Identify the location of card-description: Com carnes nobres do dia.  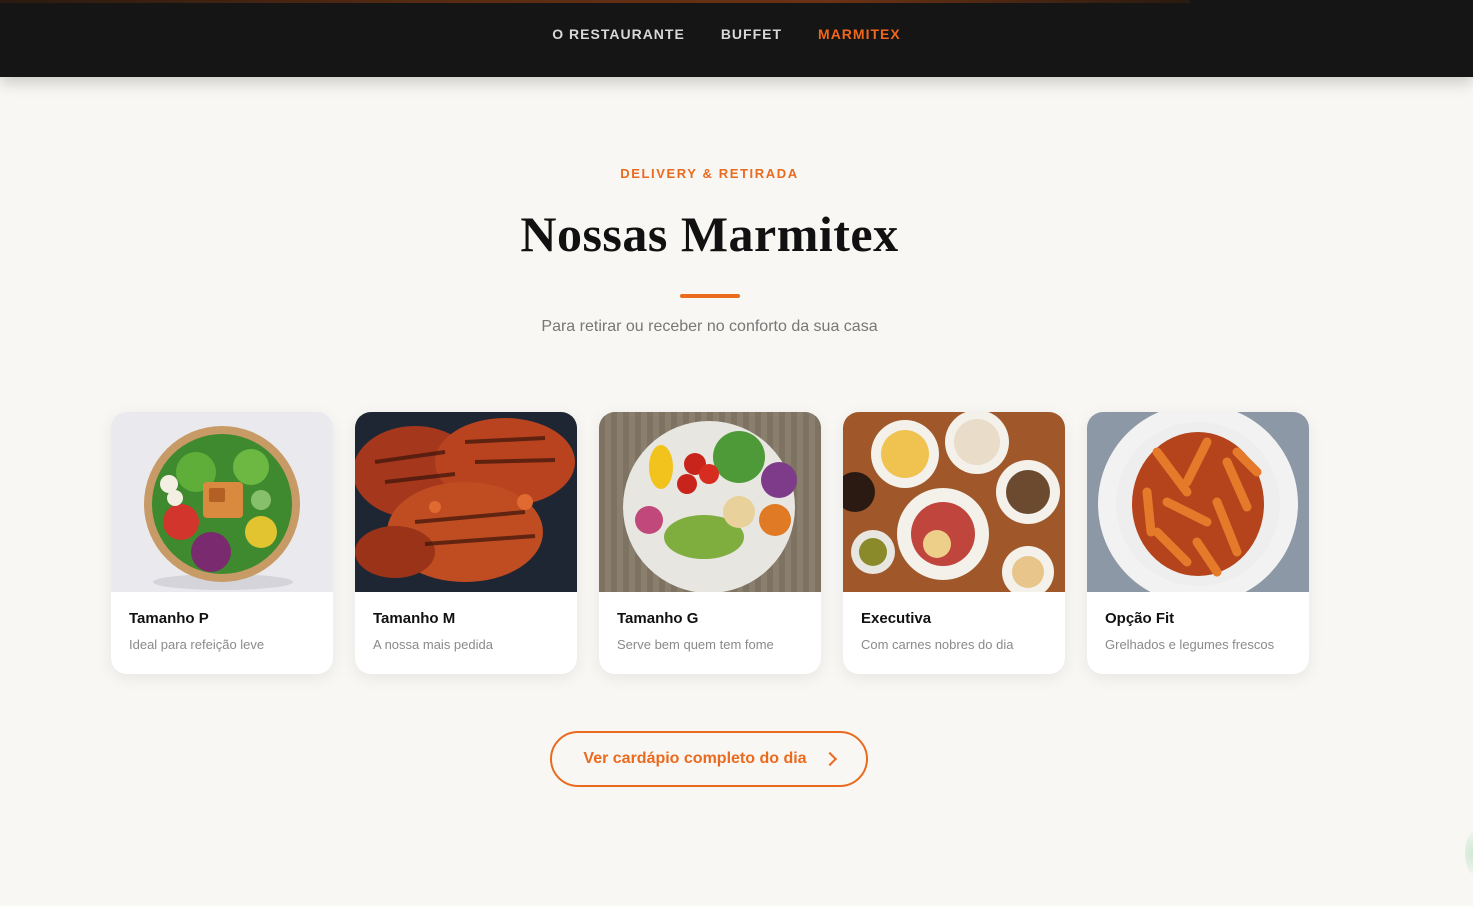
(937, 644).